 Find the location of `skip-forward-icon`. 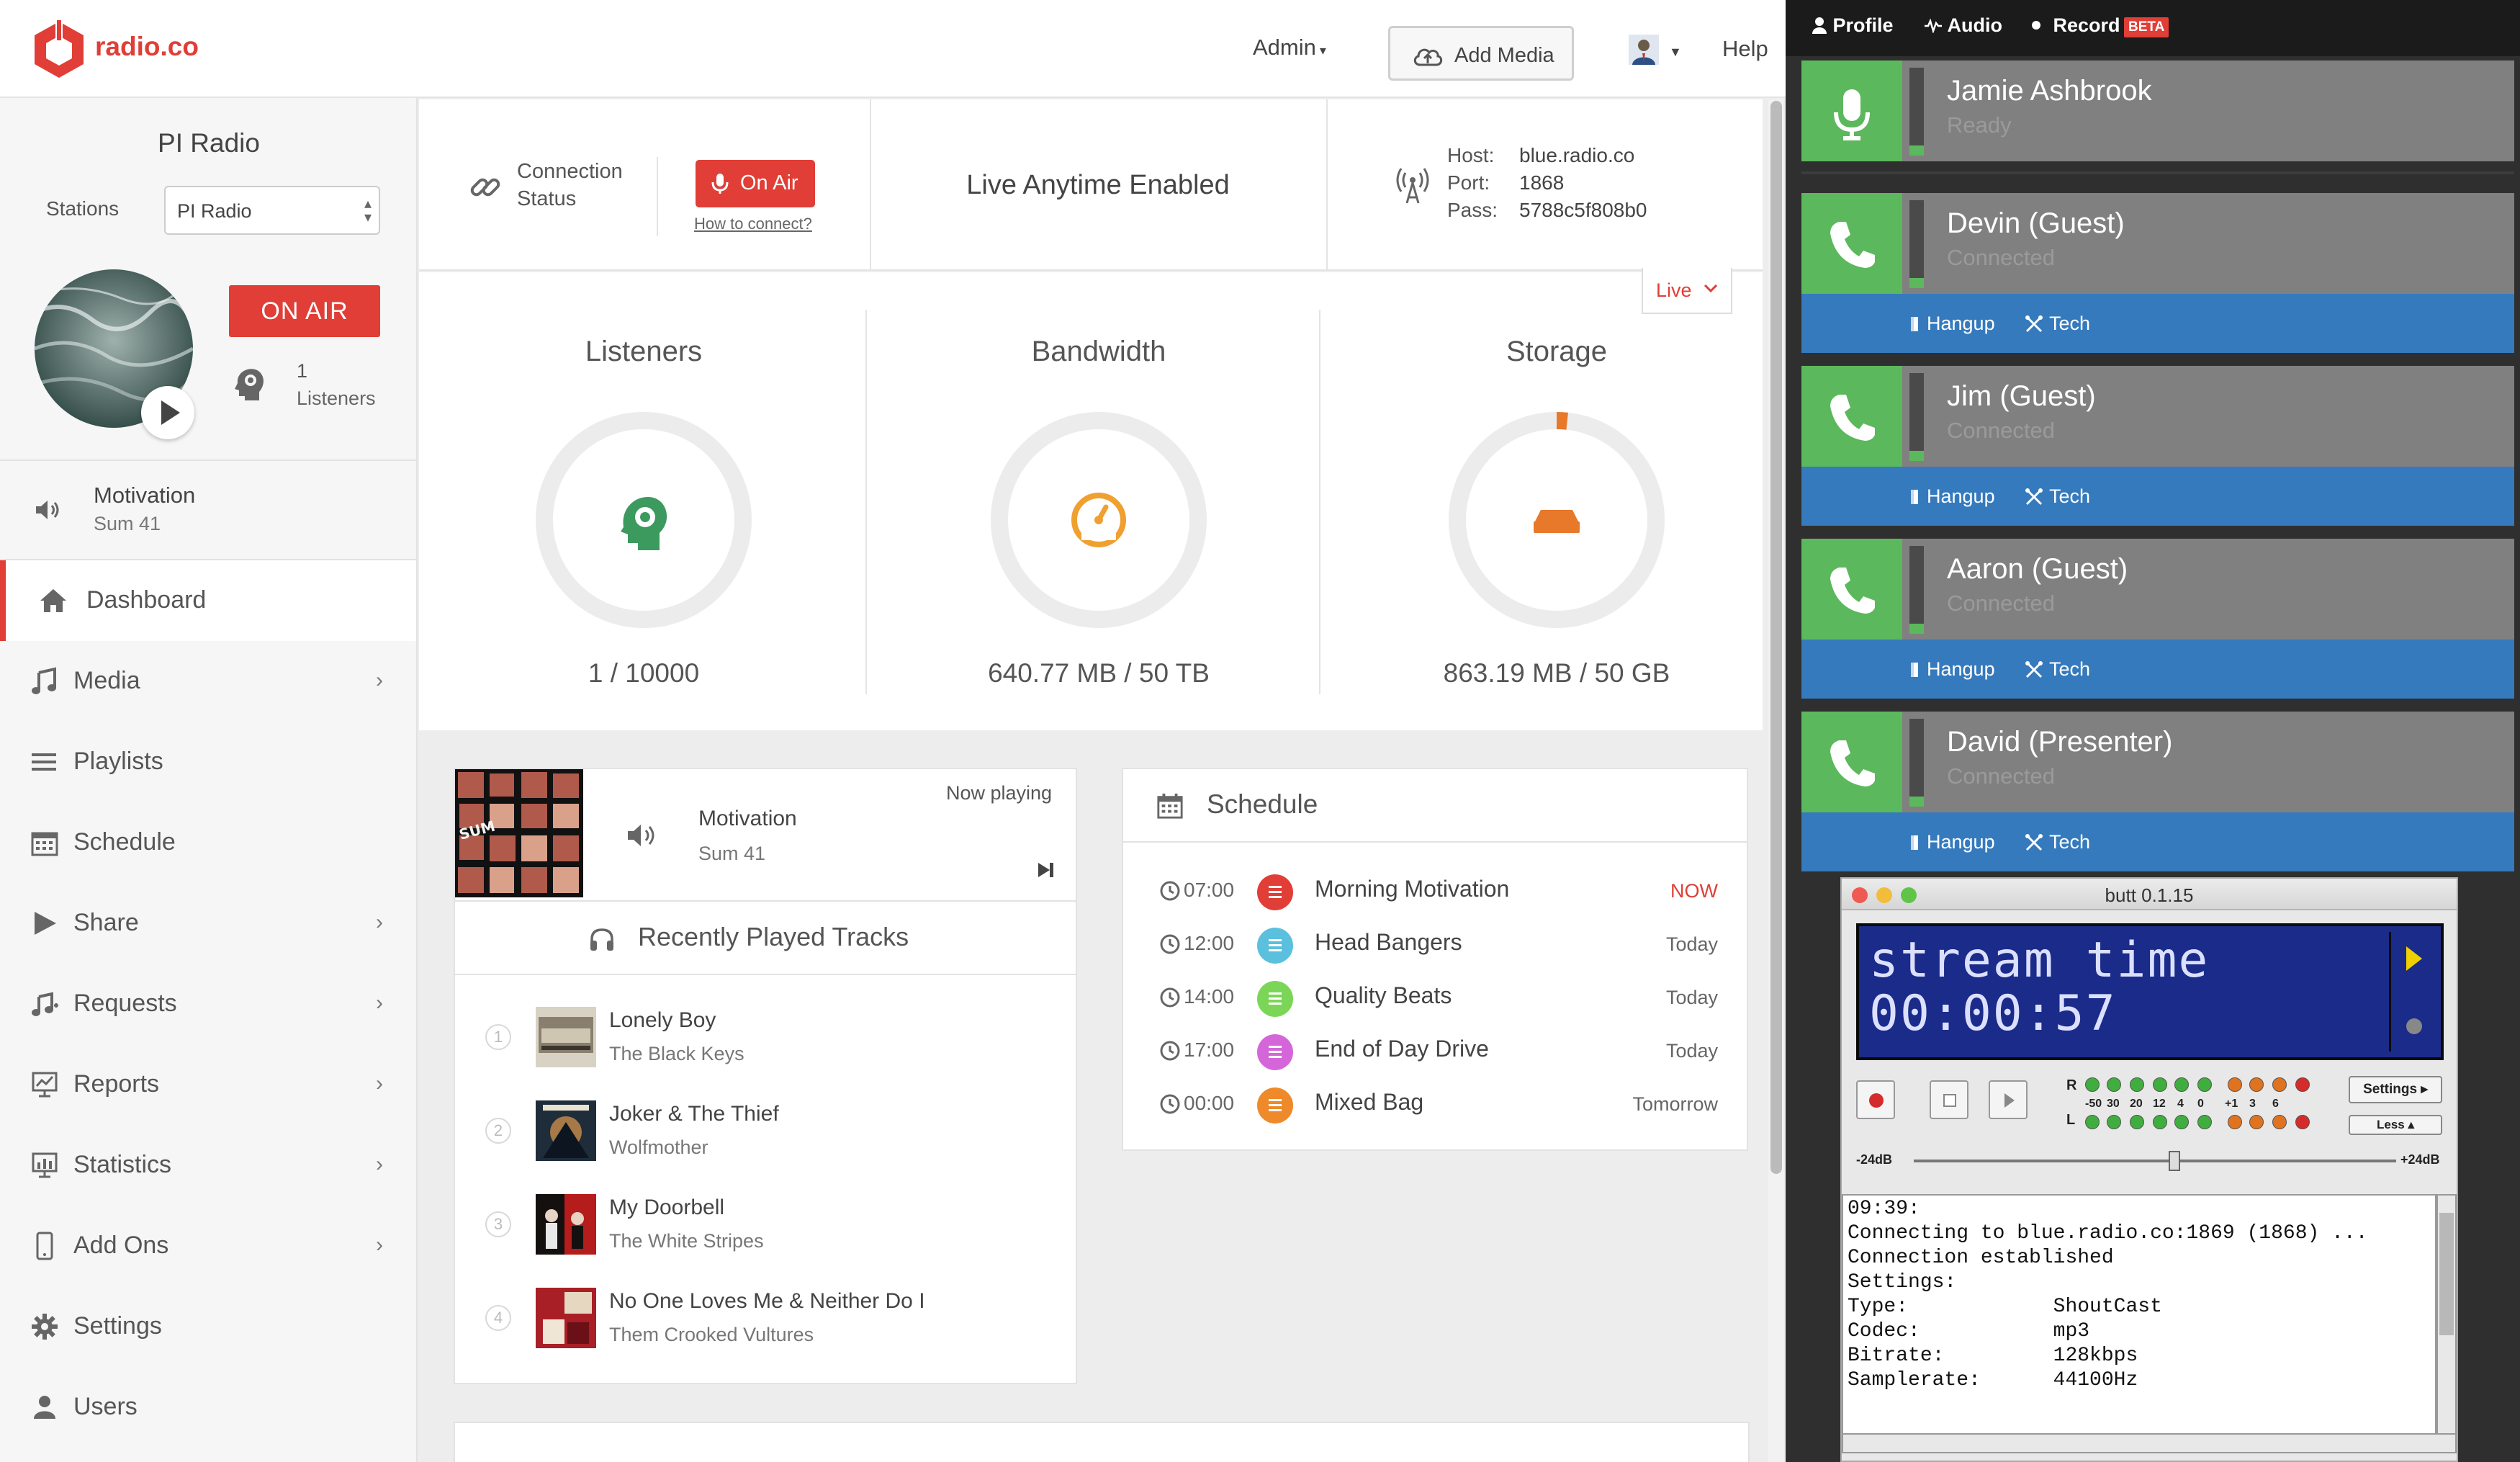

skip-forward-icon is located at coordinates (1045, 870).